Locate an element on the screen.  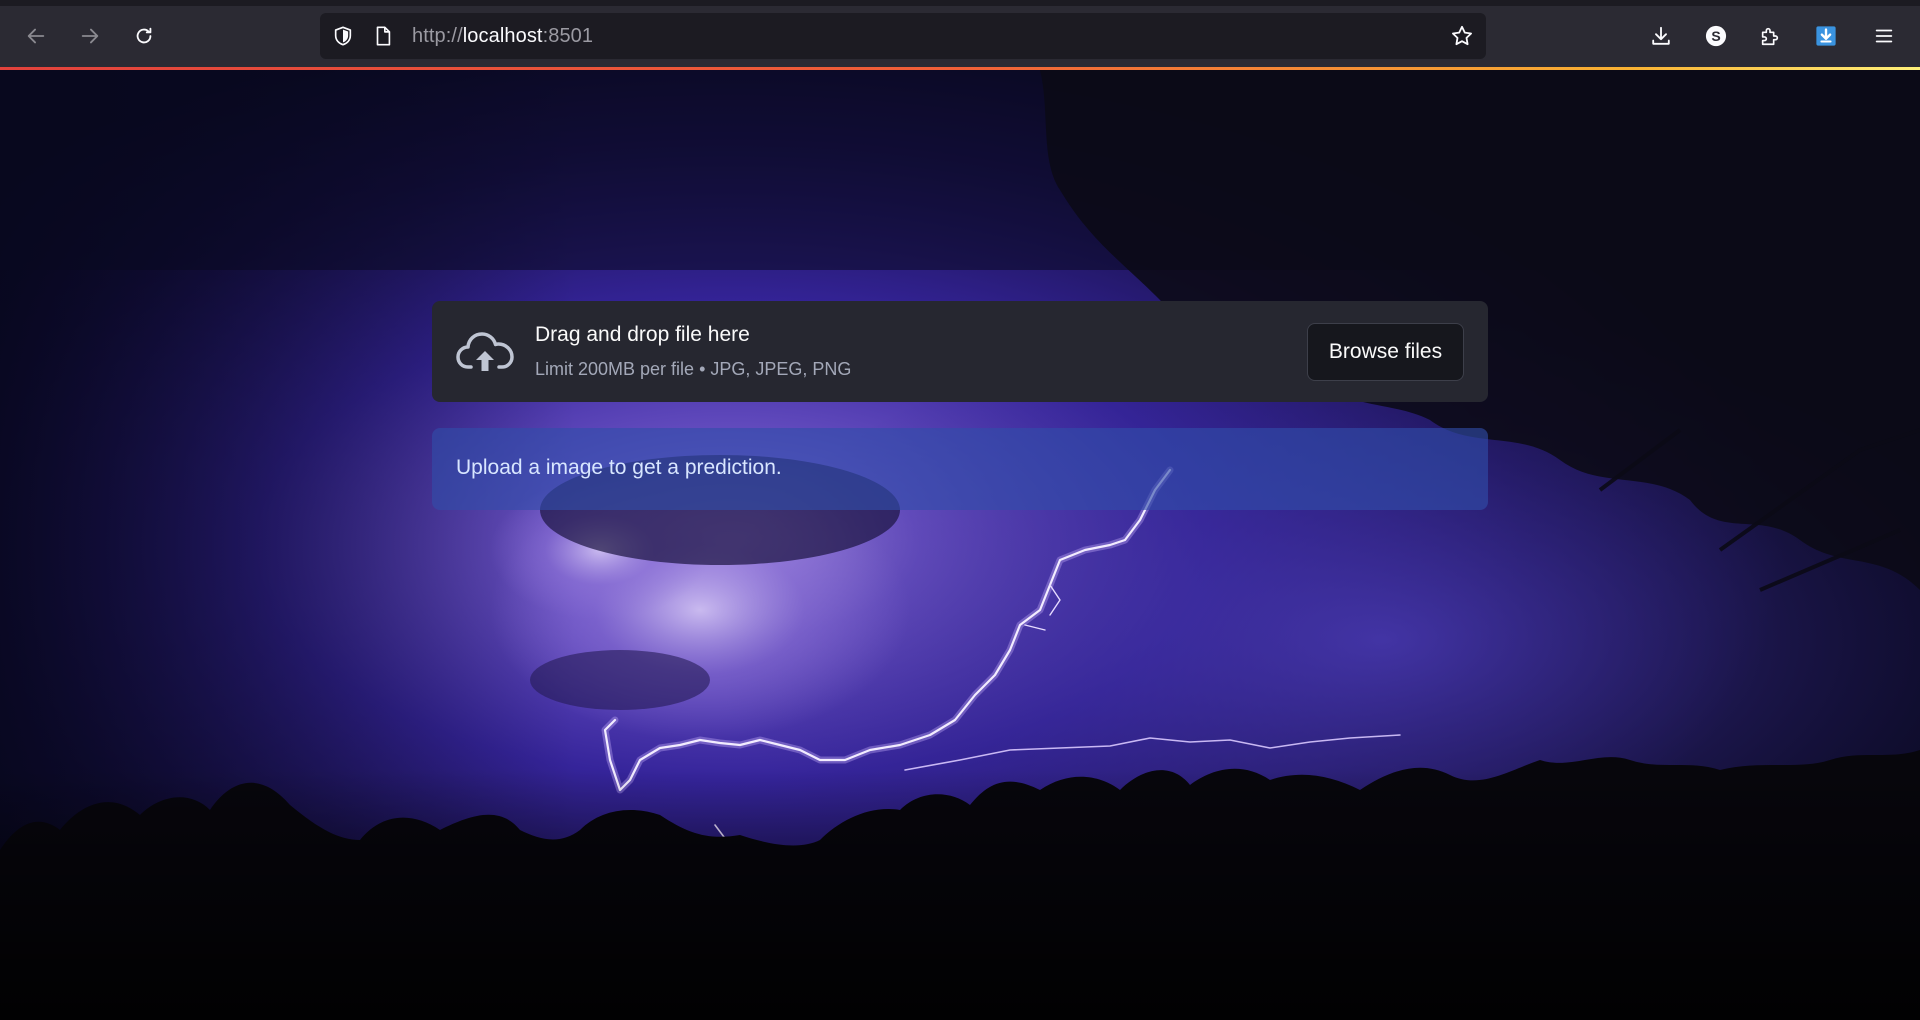
cloud-upload-icon is located at coordinates (485, 351).